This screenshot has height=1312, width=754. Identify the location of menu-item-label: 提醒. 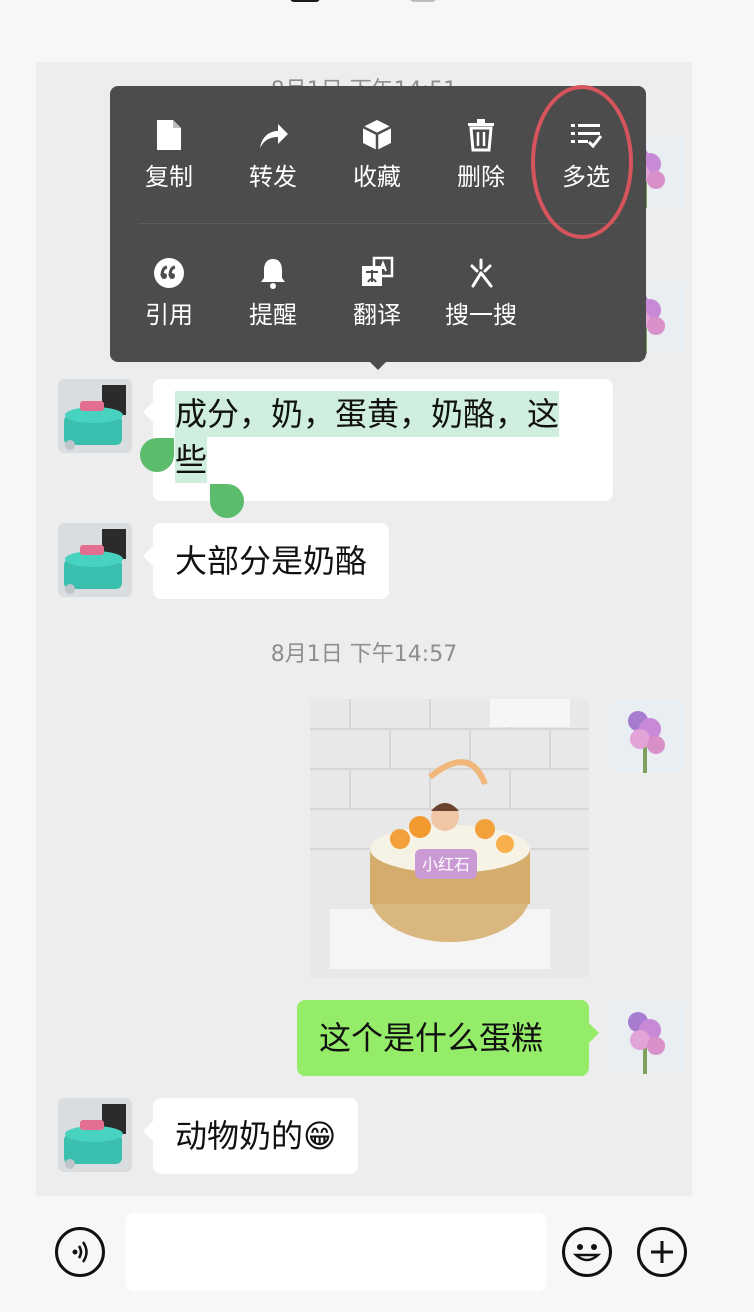
(273, 315).